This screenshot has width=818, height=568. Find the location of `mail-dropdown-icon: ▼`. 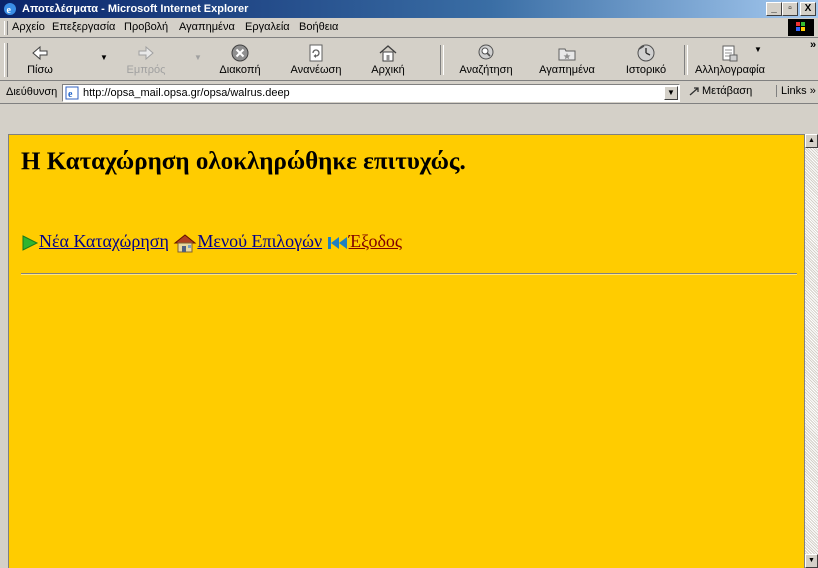

mail-dropdown-icon: ▼ is located at coordinates (758, 64).